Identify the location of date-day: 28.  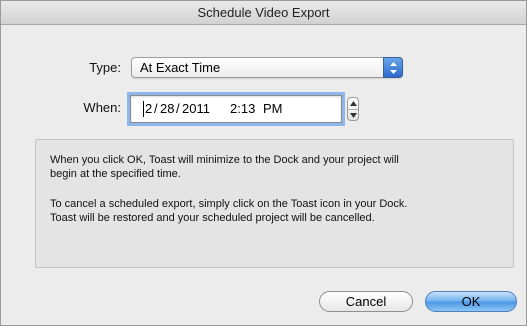
(167, 108).